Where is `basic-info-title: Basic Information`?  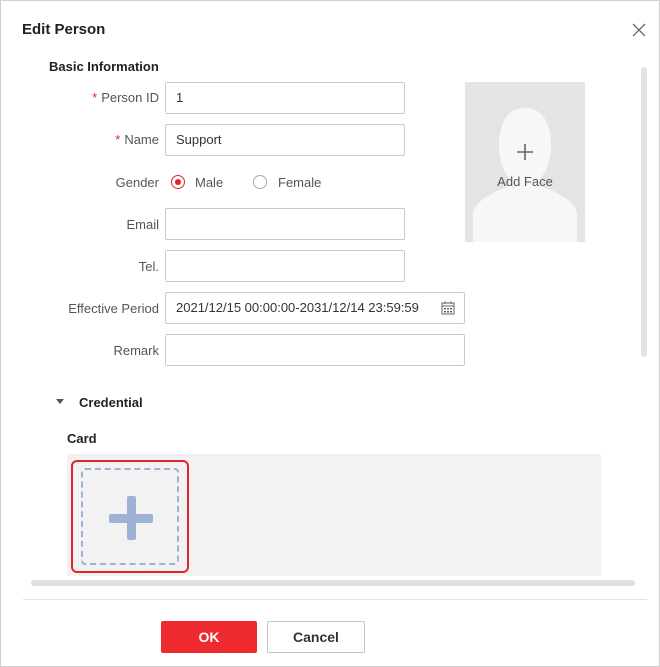 basic-info-title: Basic Information is located at coordinates (104, 66).